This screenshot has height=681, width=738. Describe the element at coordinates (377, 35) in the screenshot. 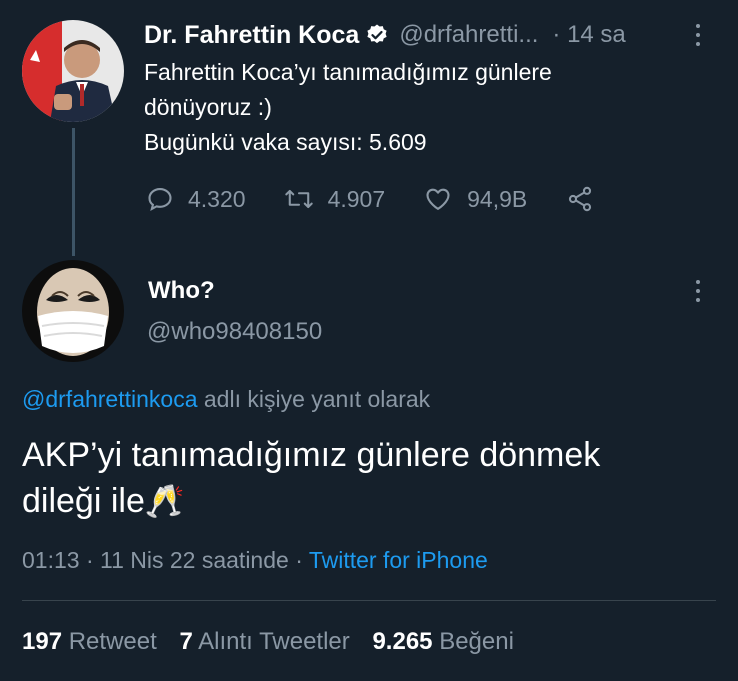

I see `verified-badge-icon` at that location.